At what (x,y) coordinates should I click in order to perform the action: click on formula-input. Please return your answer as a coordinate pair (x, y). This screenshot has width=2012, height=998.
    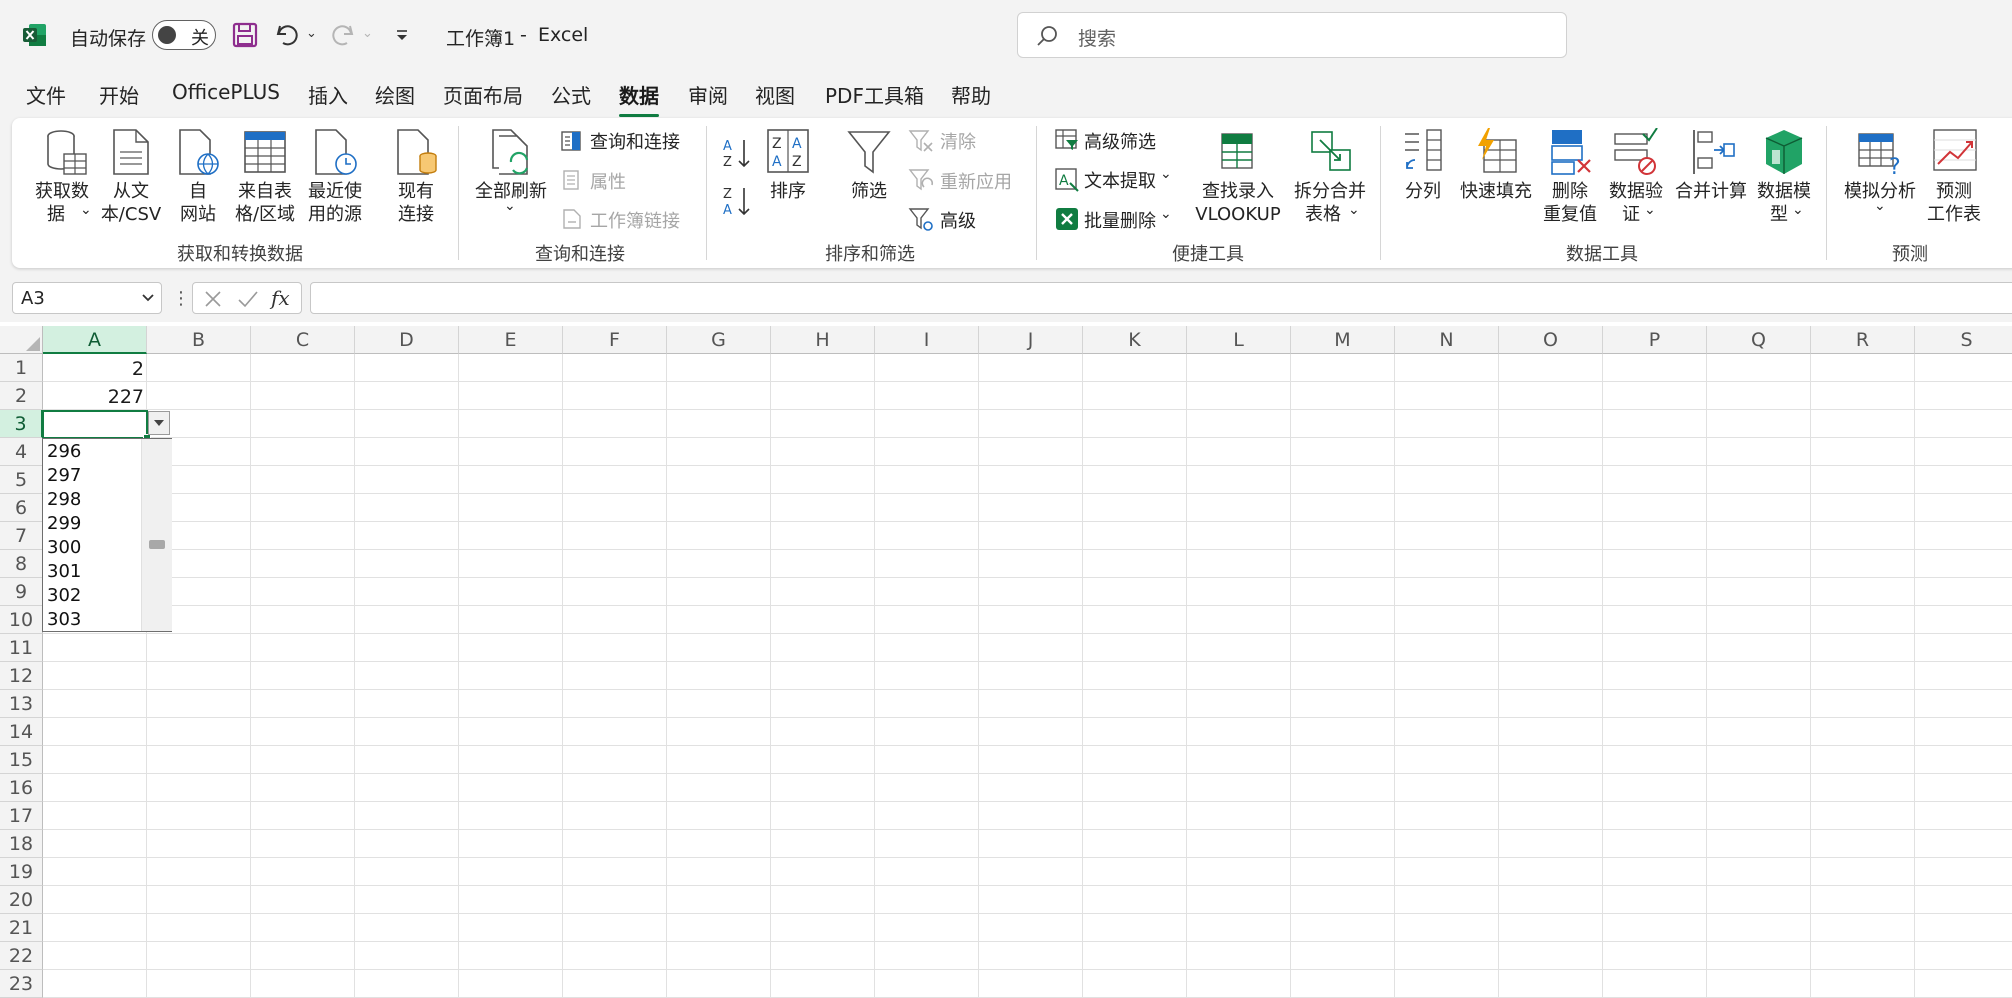
    Looking at the image, I should click on (1161, 298).